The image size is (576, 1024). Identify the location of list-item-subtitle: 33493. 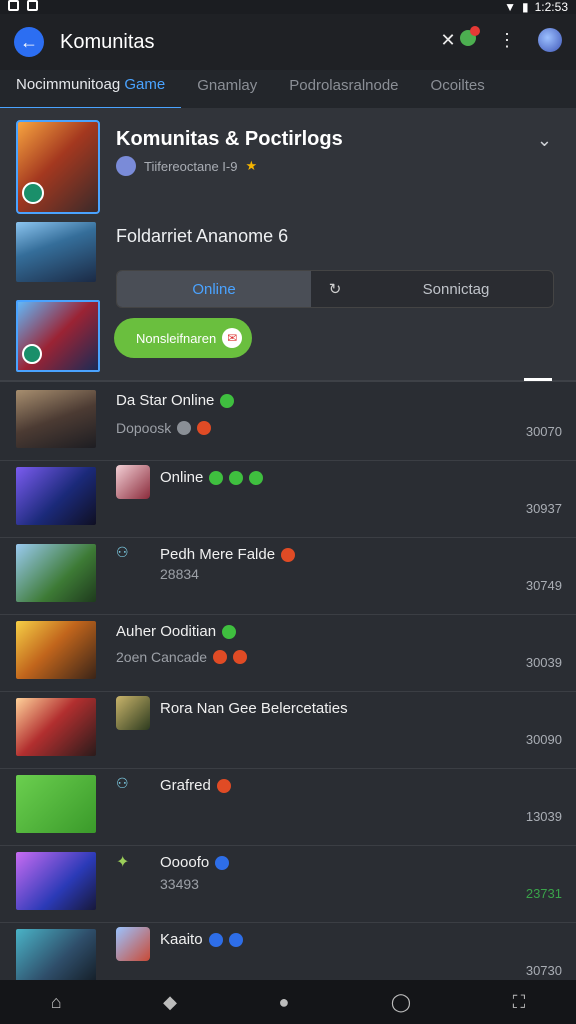
(179, 884).